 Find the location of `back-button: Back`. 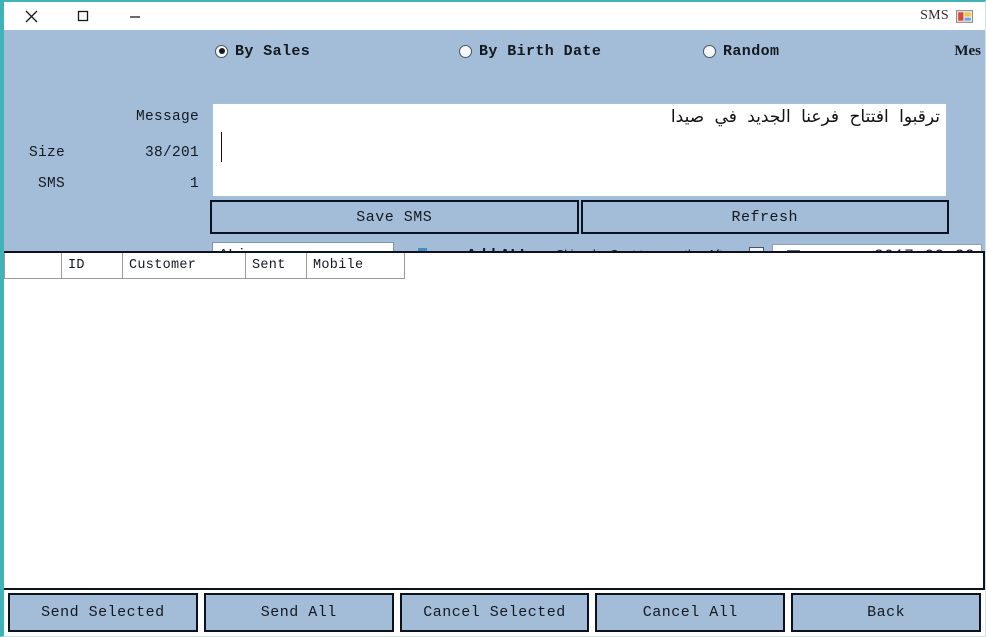

back-button: Back is located at coordinates (886, 612).